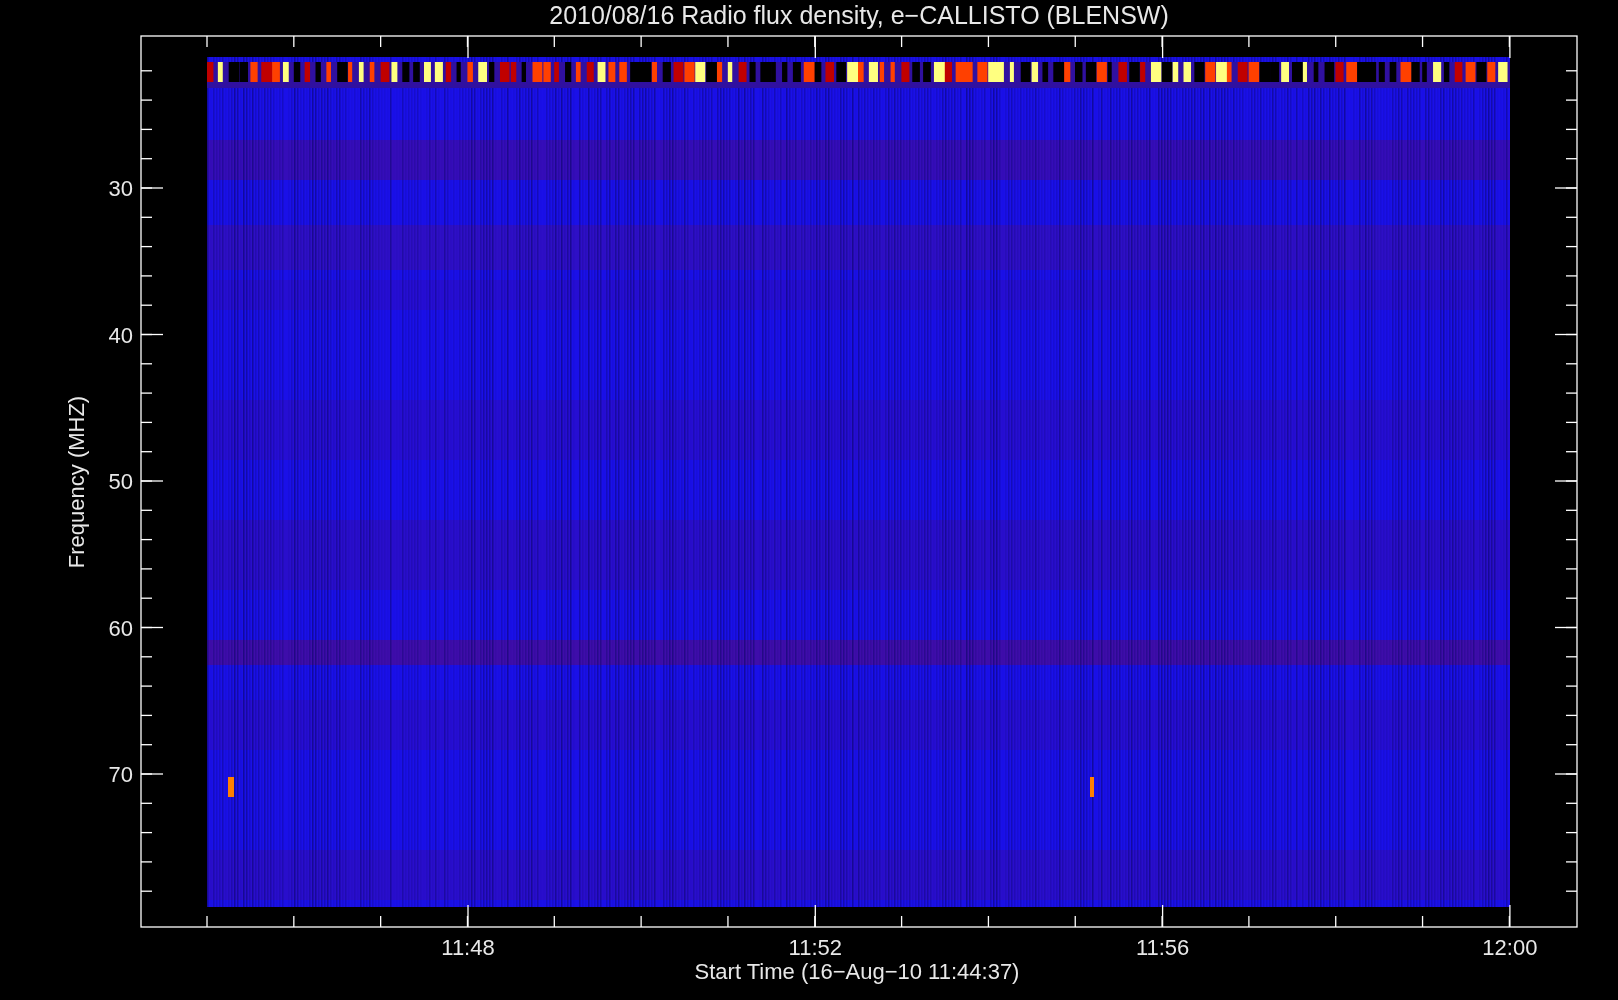 The width and height of the screenshot is (1618, 1000). What do you see at coordinates (859, 15) in the screenshot?
I see `chart-title: 2010/08/16 Radio flux density, e−CALLISTO (BLENSW)` at bounding box center [859, 15].